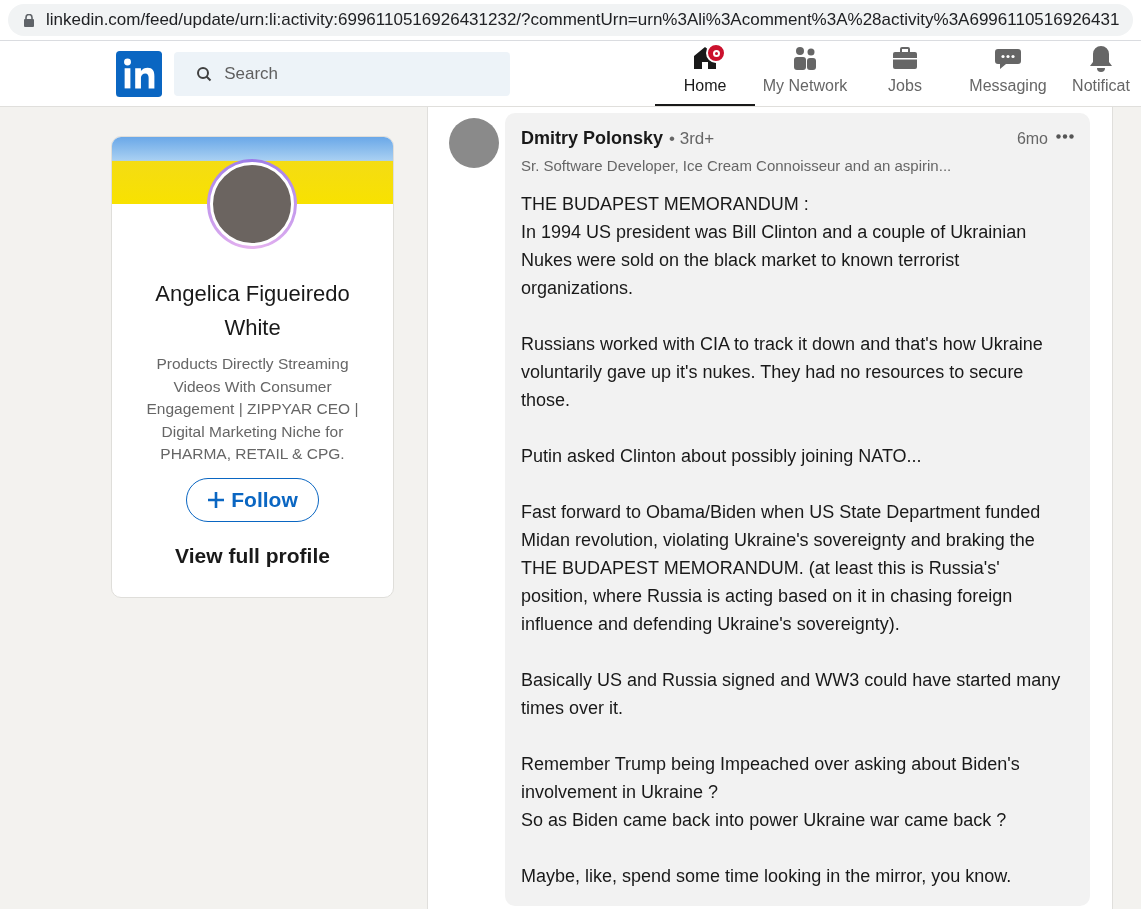 The width and height of the screenshot is (1141, 909). I want to click on briefcase-icon, so click(905, 58).